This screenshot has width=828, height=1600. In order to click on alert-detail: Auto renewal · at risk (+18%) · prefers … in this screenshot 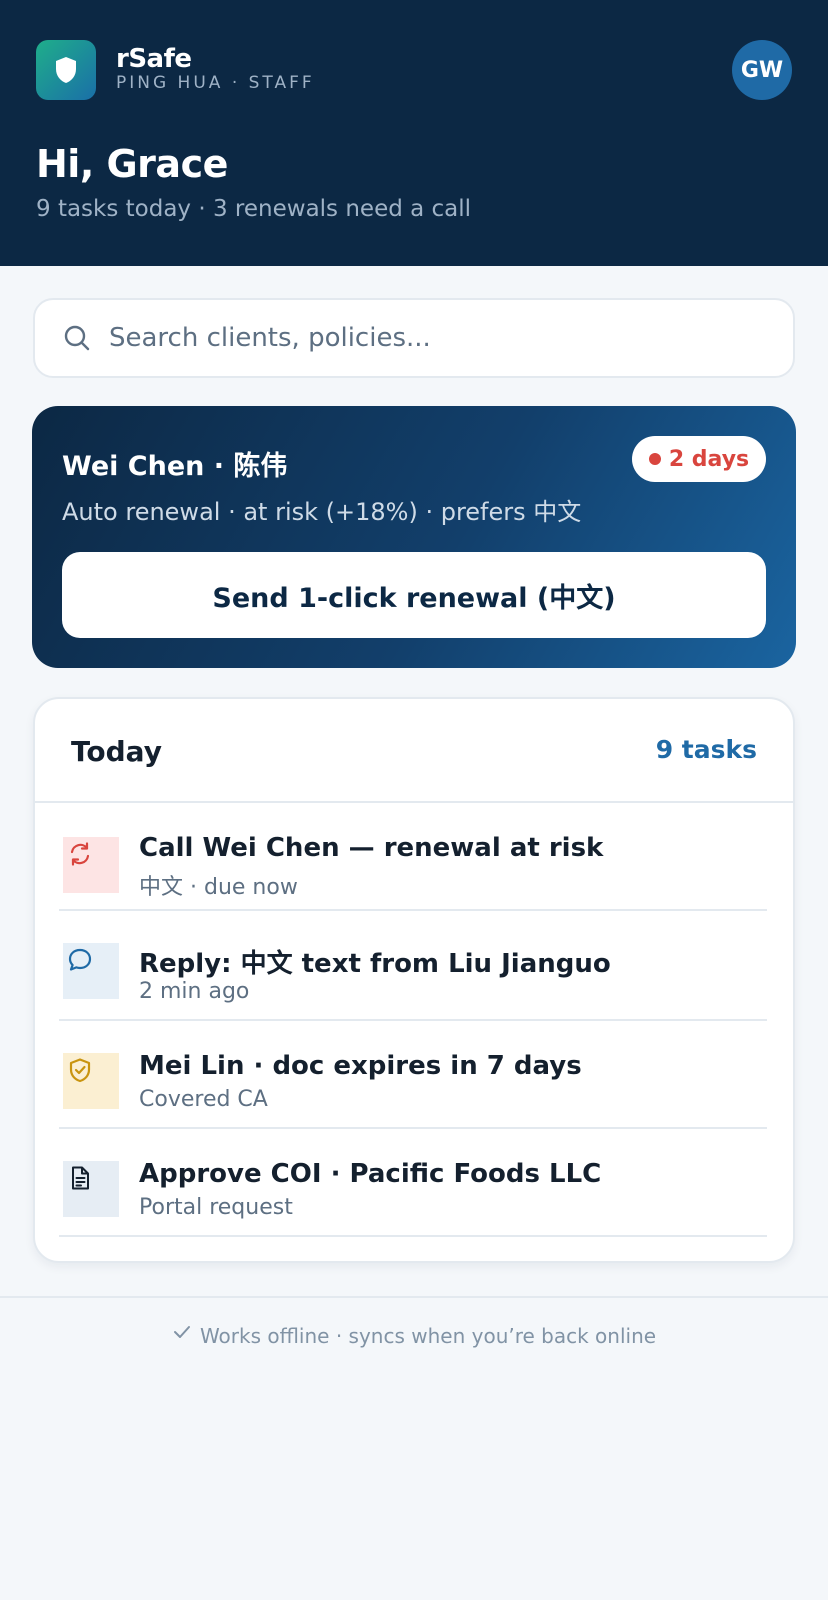, I will do `click(322, 512)`.